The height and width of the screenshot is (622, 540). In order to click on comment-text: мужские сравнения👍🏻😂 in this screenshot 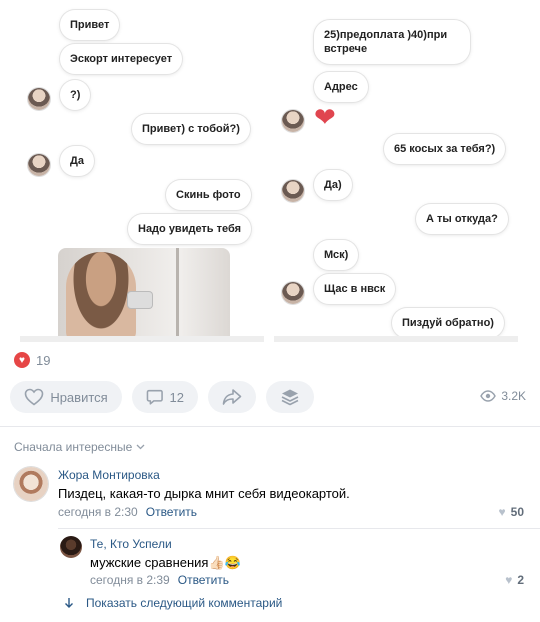, I will do `click(165, 562)`.